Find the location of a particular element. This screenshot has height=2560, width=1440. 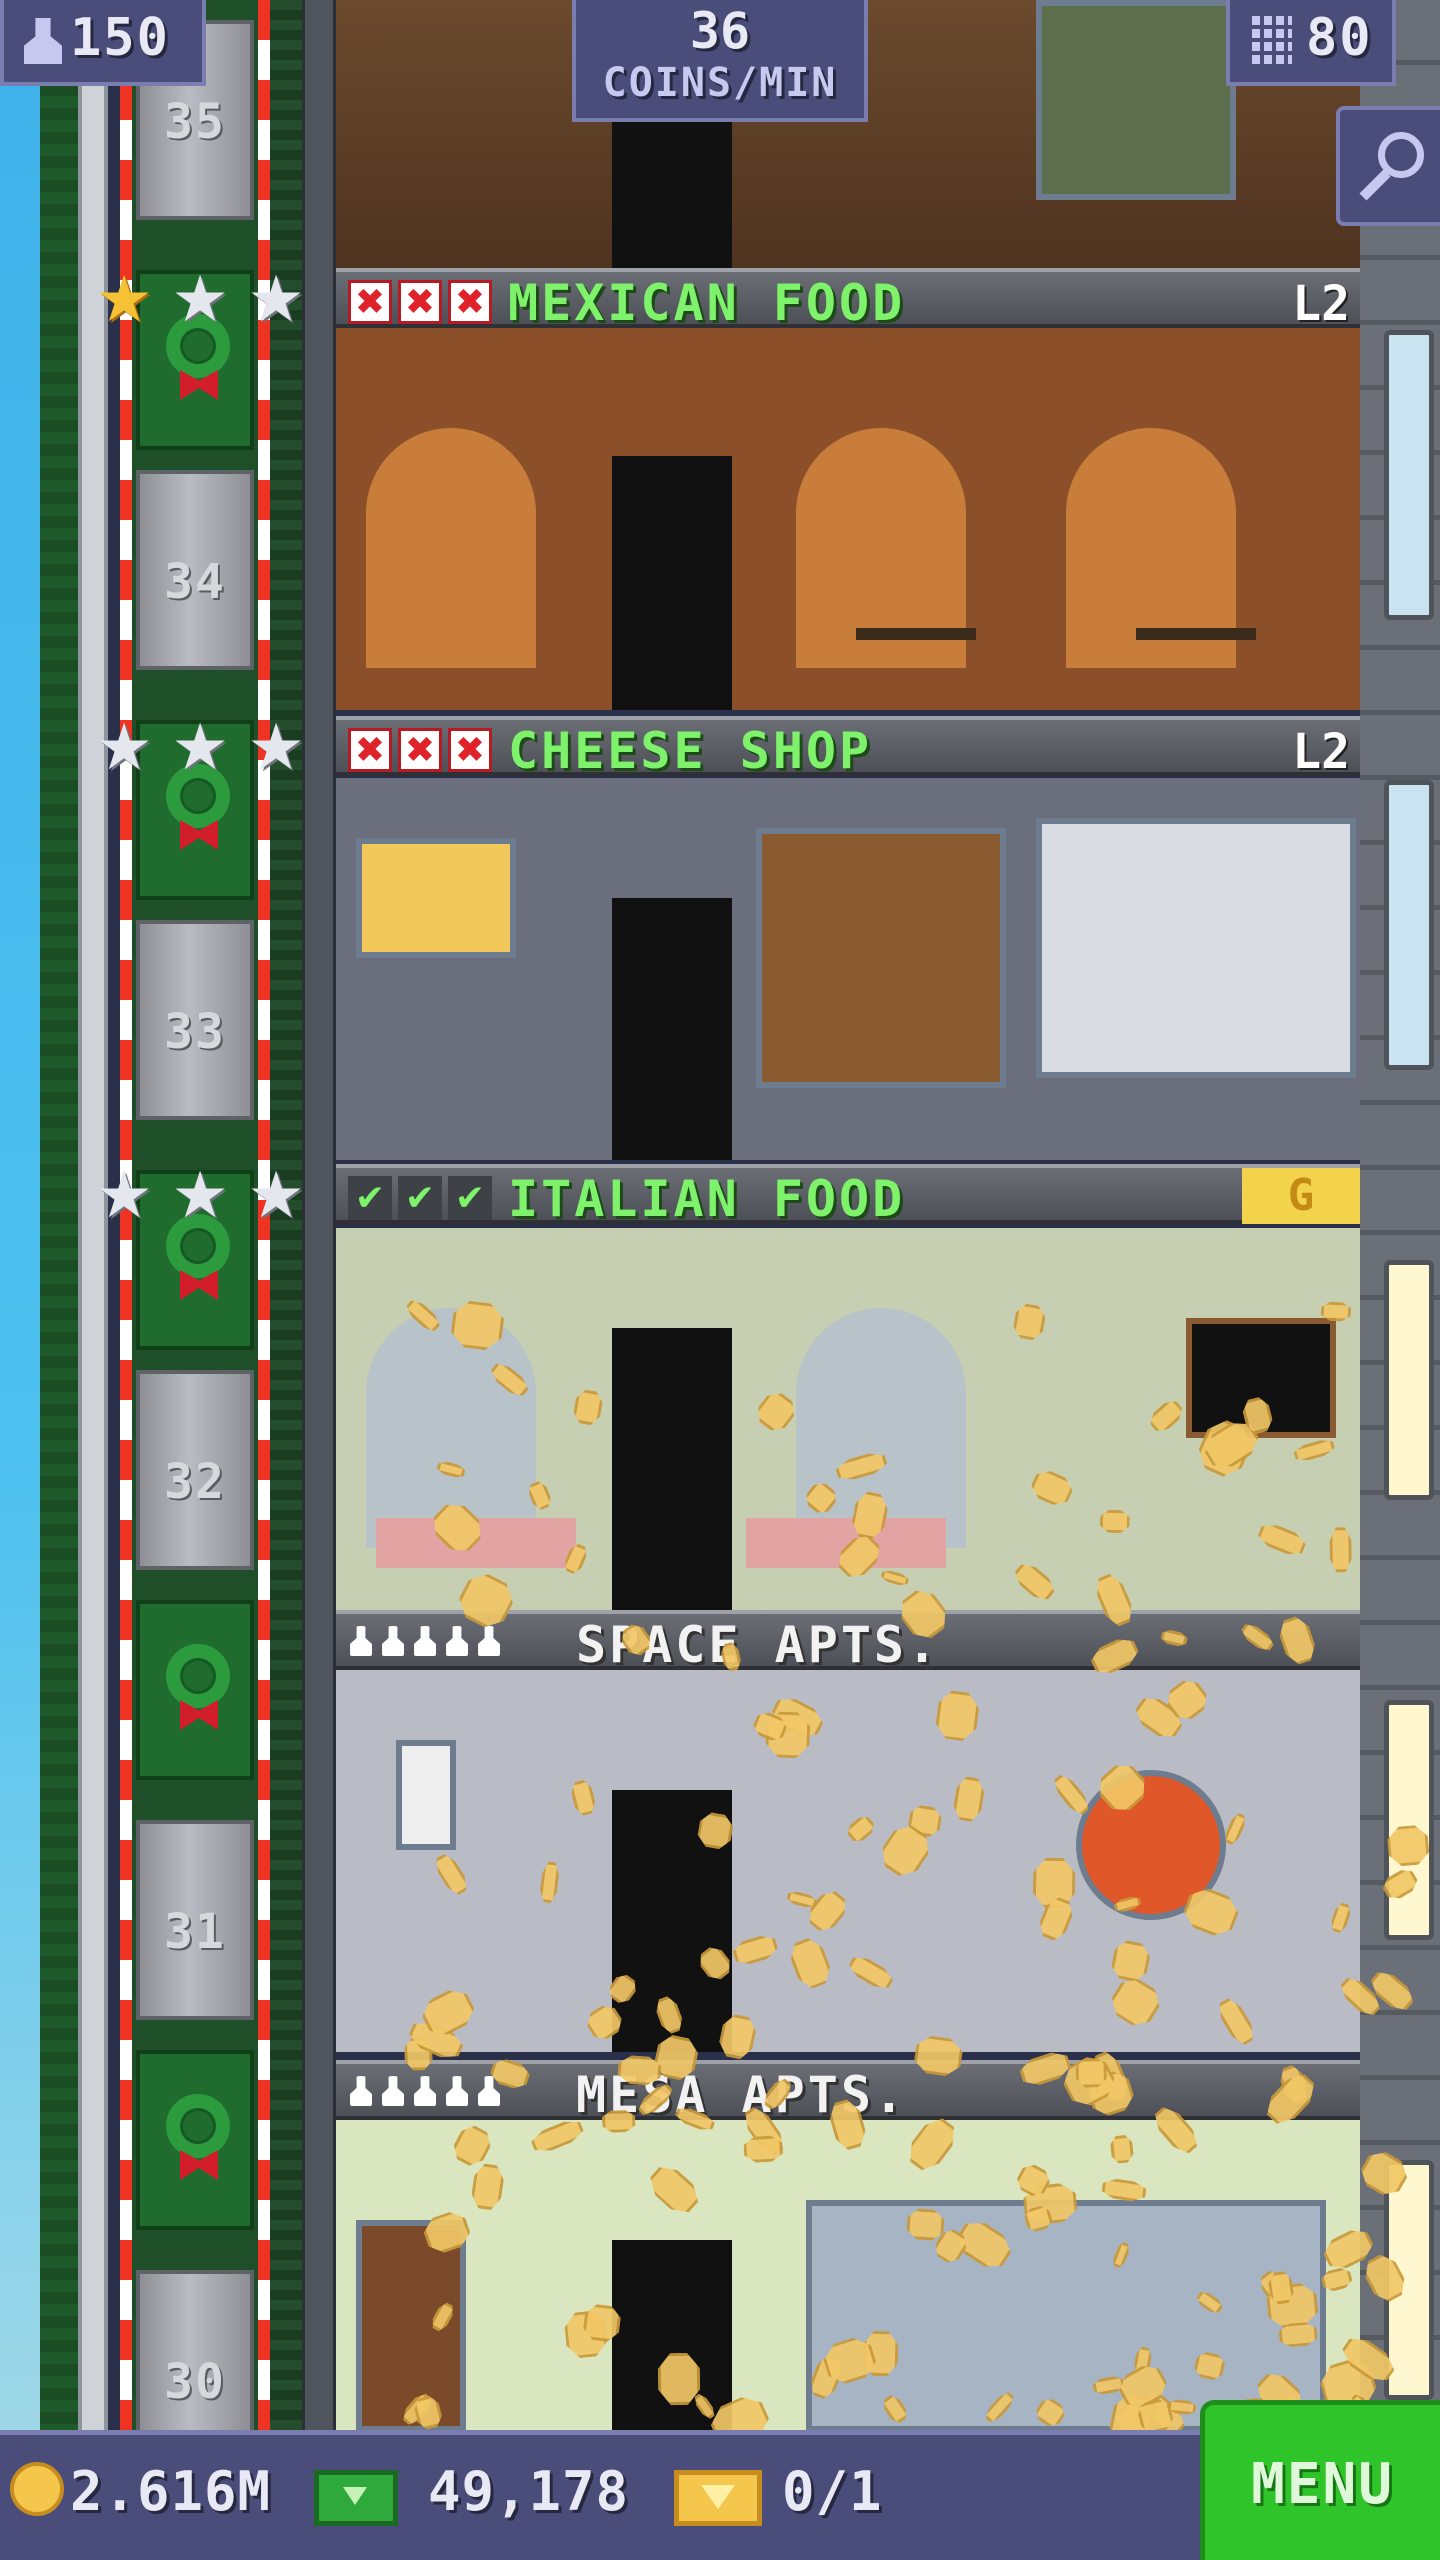

zoom-button is located at coordinates (1388, 166).